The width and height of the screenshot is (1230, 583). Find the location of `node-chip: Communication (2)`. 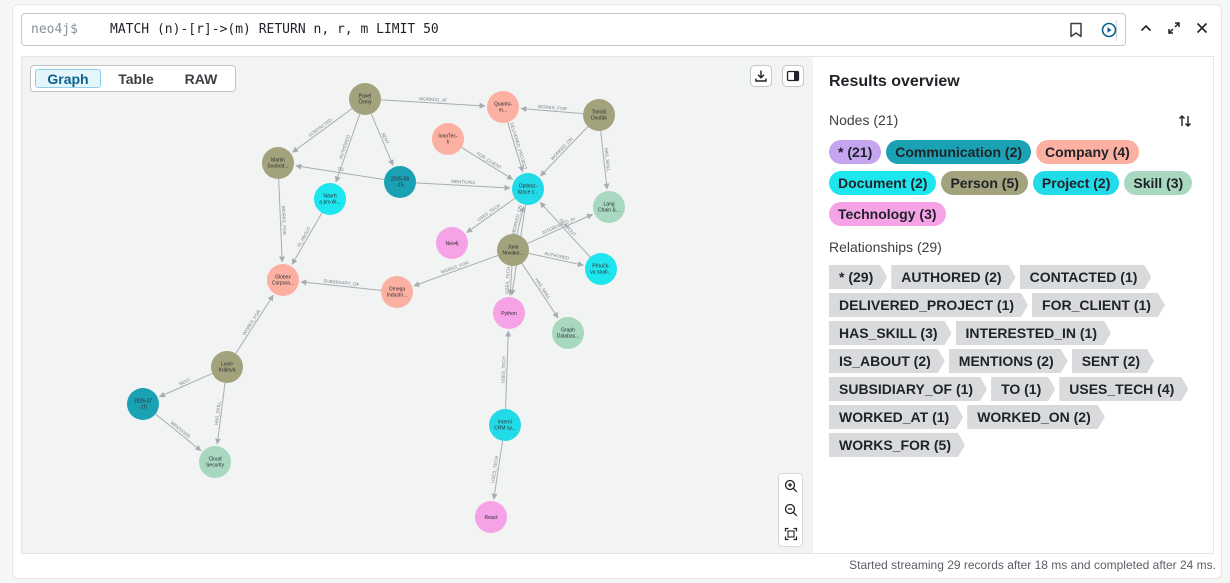

node-chip: Communication (2) is located at coordinates (959, 152).